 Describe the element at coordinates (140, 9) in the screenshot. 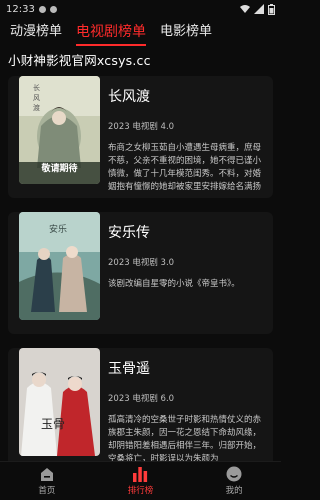

I see `status-bar: 12:33` at that location.